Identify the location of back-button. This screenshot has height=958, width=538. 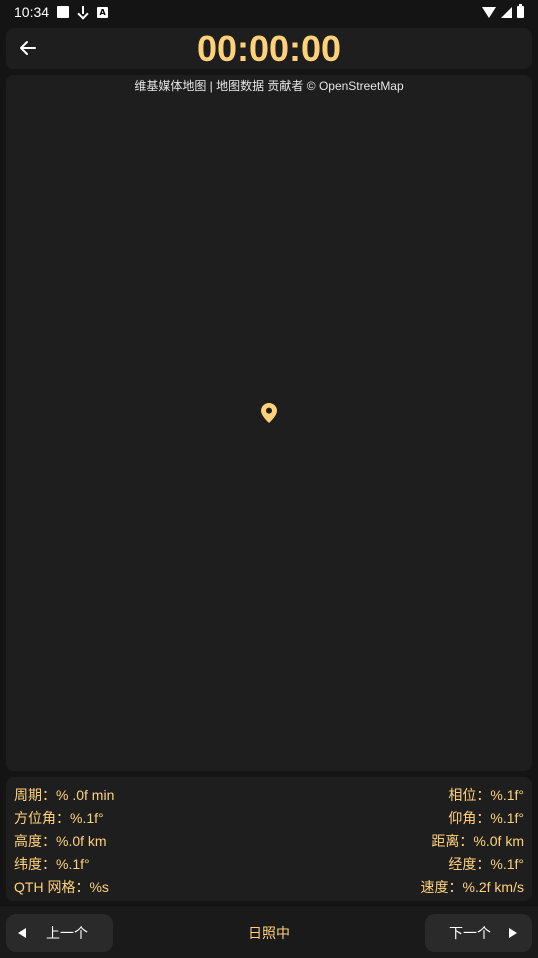
(28, 48).